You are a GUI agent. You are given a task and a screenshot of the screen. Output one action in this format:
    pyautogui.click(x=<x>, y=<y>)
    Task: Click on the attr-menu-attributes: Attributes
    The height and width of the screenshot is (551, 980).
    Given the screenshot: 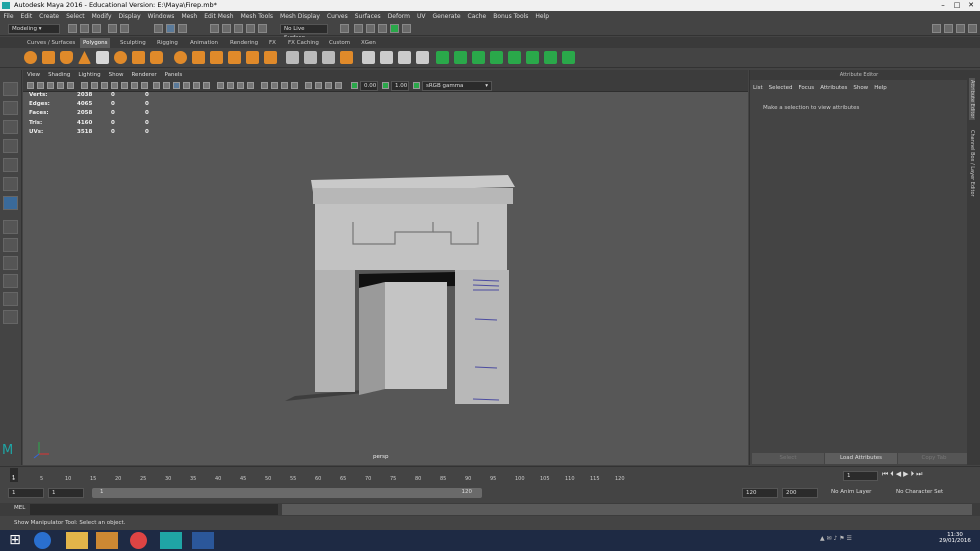 What is the action you would take?
    pyautogui.click(x=833, y=88)
    